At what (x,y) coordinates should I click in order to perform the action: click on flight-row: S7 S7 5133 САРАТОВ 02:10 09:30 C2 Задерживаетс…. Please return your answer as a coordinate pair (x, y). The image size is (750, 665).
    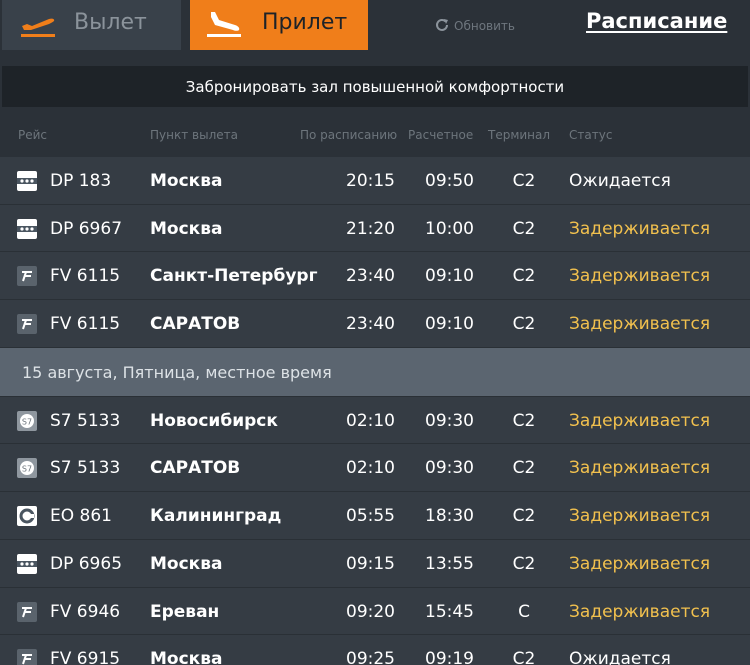
    Looking at the image, I should click on (375, 468).